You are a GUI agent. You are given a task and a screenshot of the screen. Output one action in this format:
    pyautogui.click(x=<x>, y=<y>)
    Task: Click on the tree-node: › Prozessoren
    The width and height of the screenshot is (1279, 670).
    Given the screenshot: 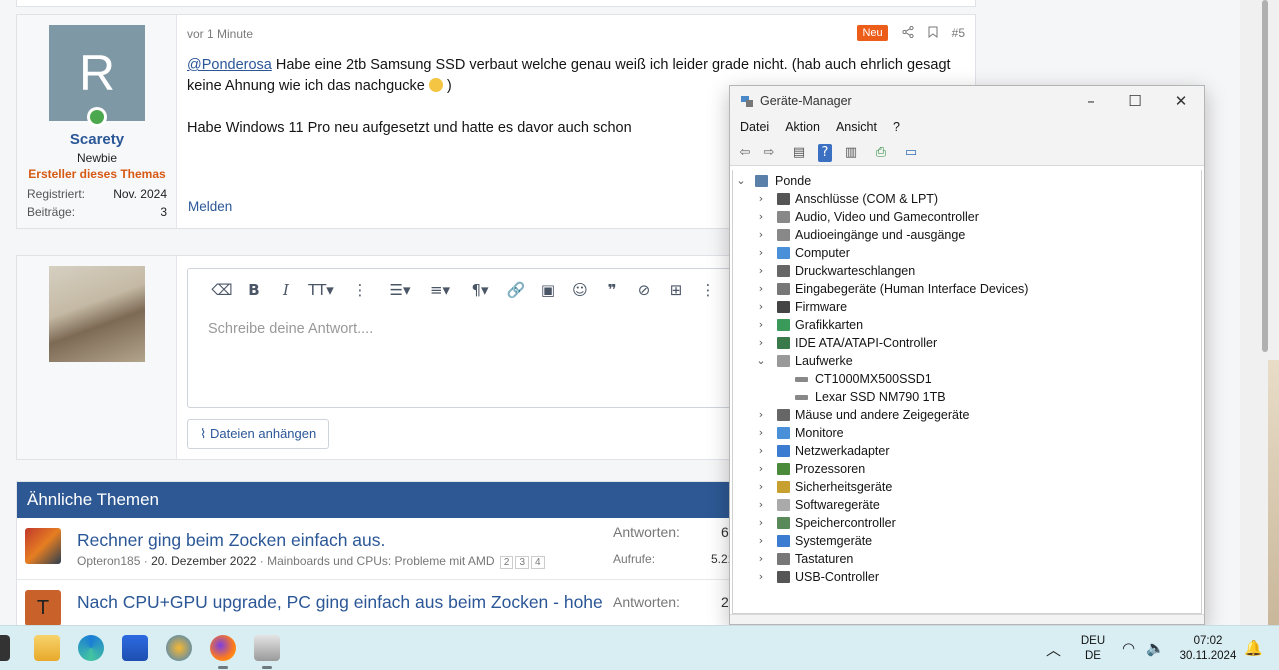 What is the action you would take?
    pyautogui.click(x=963, y=469)
    